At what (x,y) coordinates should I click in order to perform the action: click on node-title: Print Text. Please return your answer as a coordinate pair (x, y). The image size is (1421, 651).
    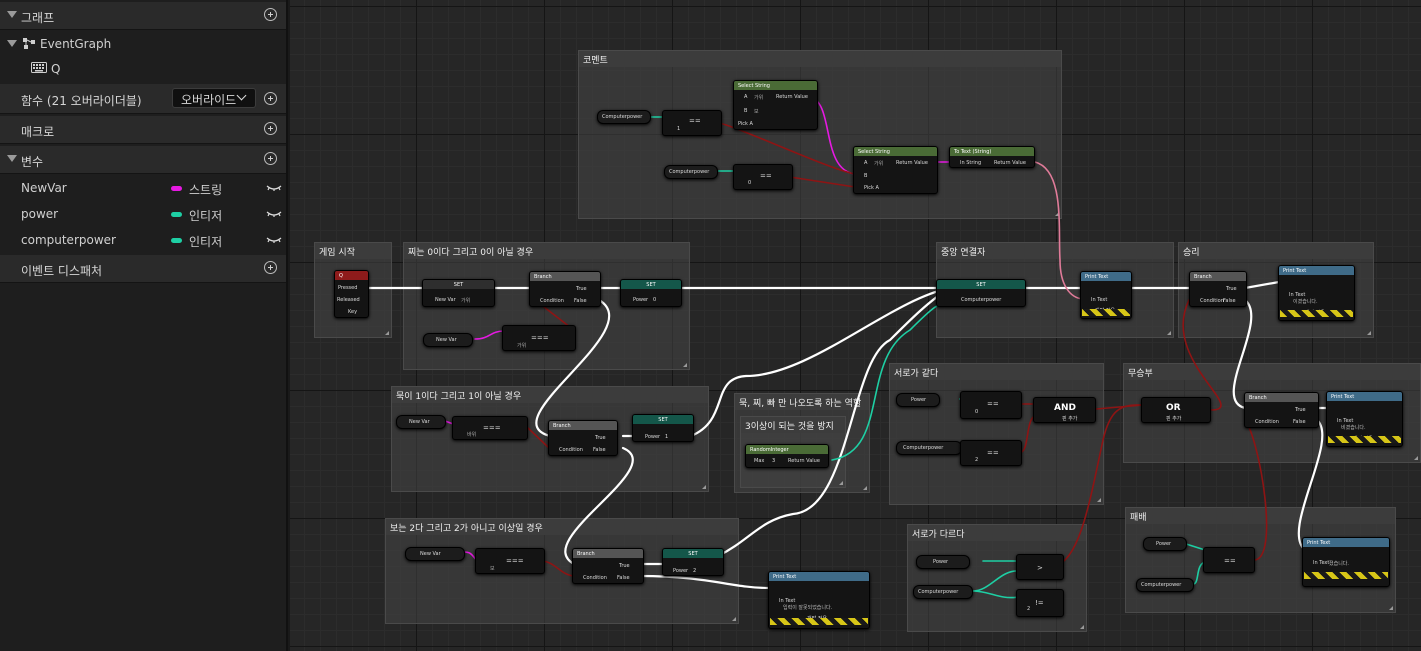
    Looking at the image, I should click on (1346, 542).